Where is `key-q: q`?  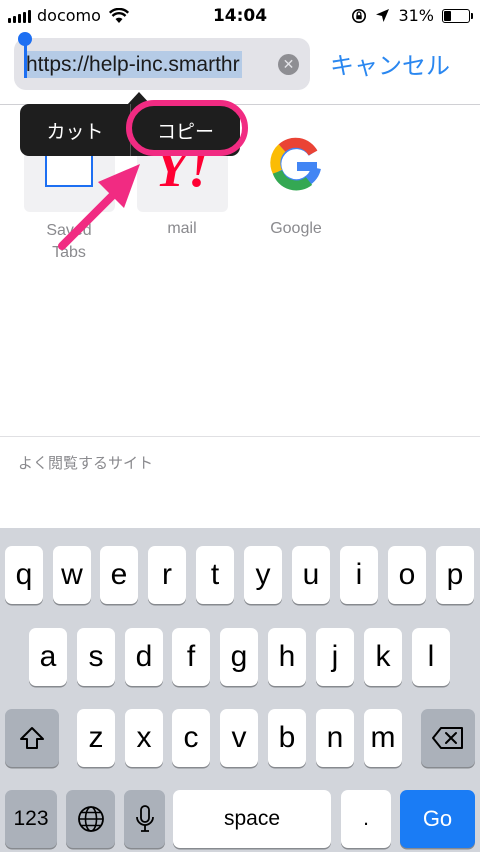
key-q: q is located at coordinates (24, 575).